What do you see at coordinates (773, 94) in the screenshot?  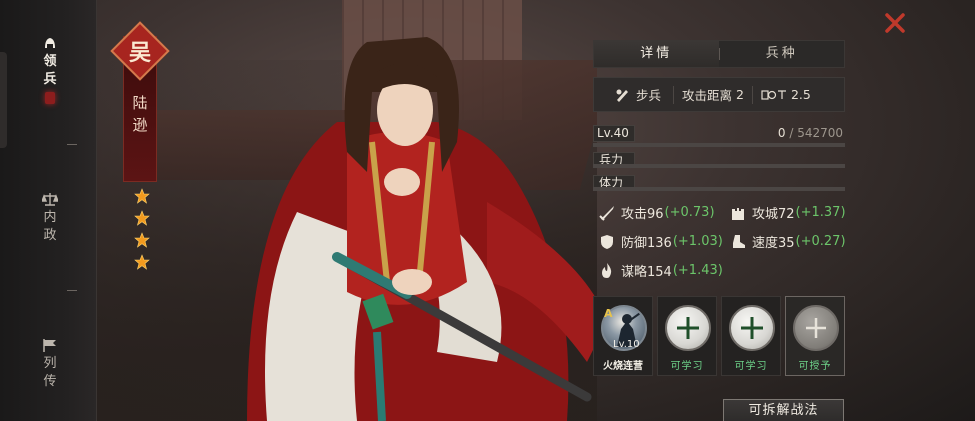 I see `cost-icon` at bounding box center [773, 94].